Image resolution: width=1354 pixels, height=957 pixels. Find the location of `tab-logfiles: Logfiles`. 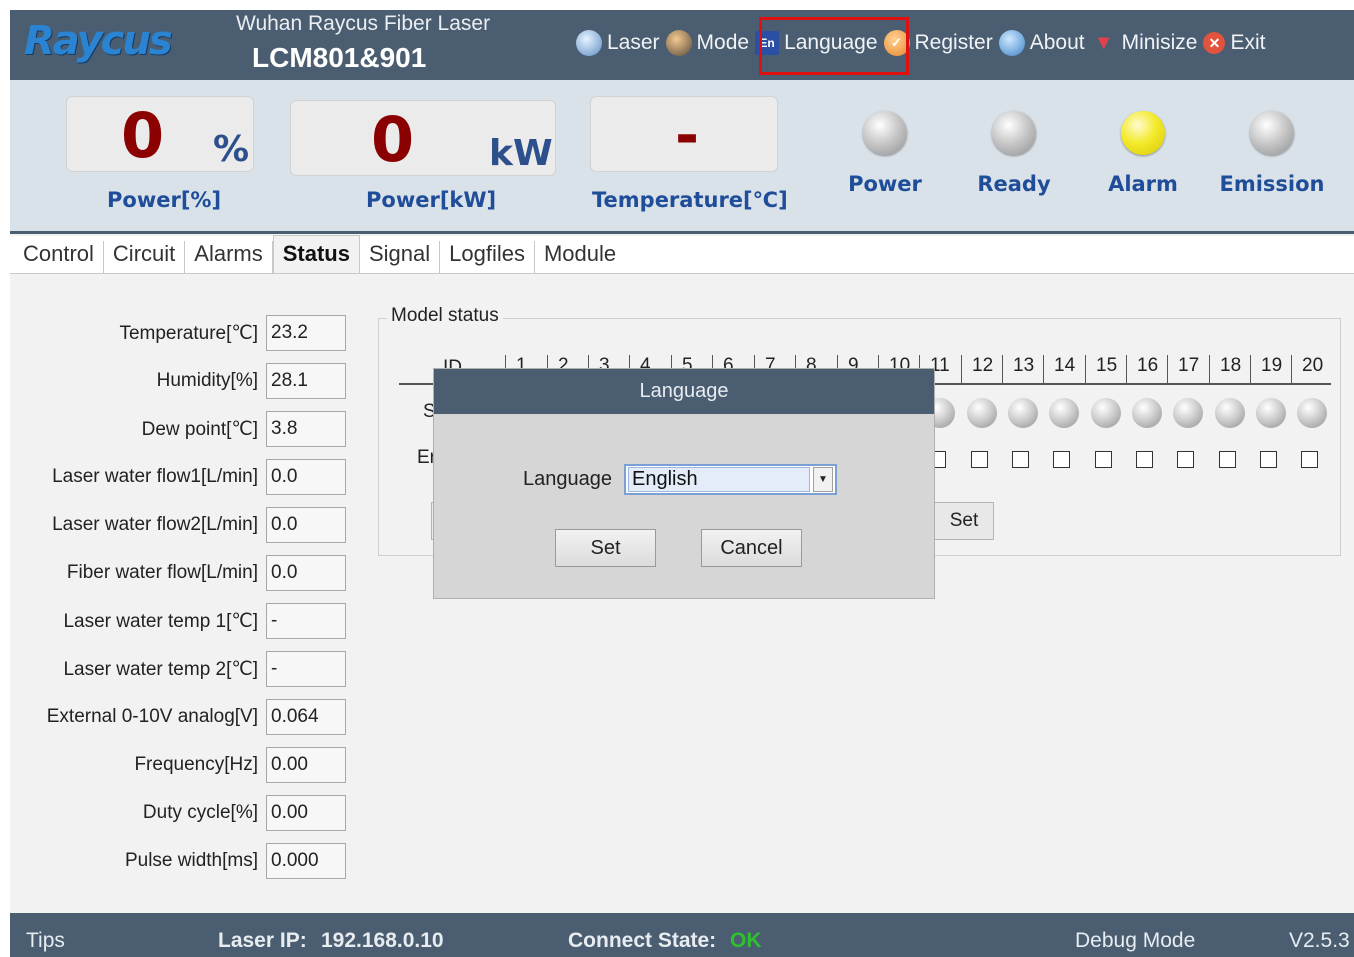

tab-logfiles: Logfiles is located at coordinates (487, 257).